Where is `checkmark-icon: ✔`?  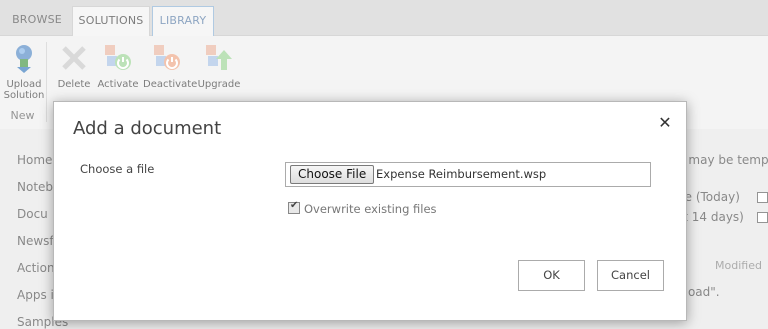 checkmark-icon: ✔ is located at coordinates (294, 205).